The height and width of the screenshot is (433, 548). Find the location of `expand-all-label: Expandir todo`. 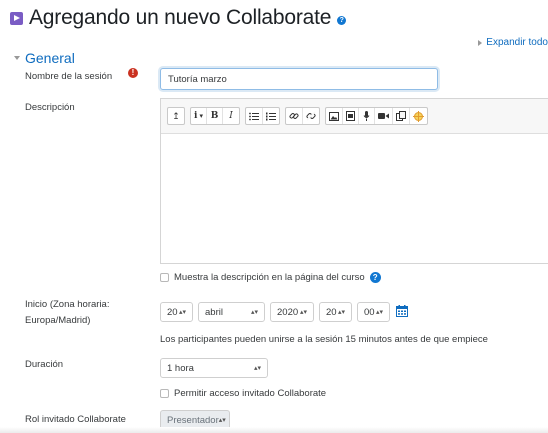

expand-all-label: Expandir todo is located at coordinates (517, 42).